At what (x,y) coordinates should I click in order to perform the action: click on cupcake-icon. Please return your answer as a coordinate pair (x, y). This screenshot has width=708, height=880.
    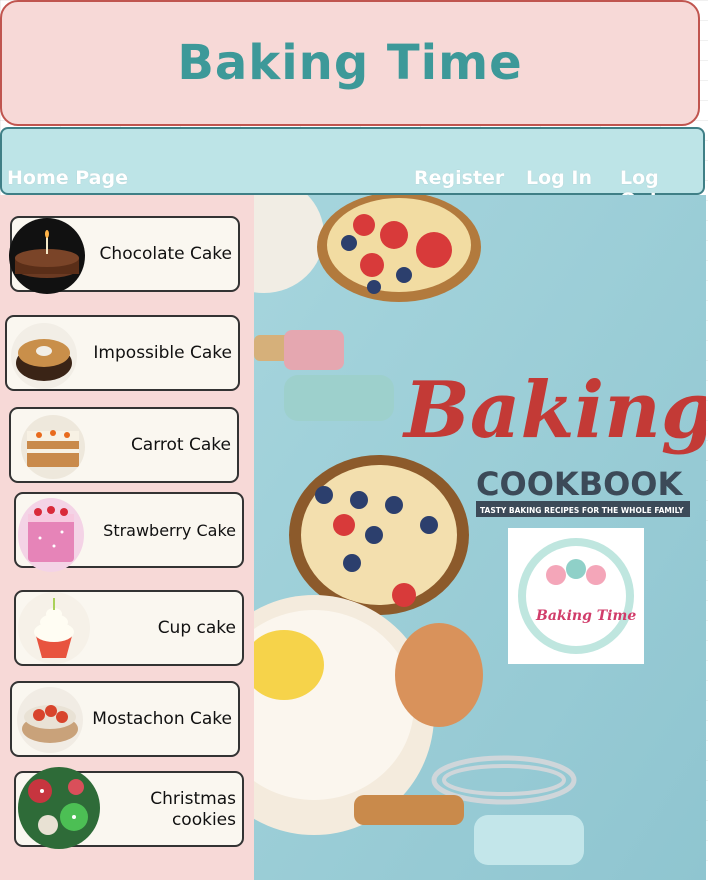
    Looking at the image, I should click on (54, 628).